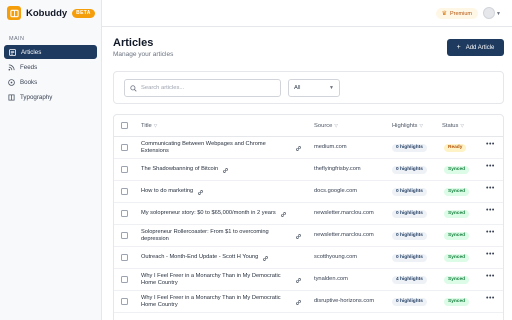 This screenshot has height=320, width=512. I want to click on articles-icon, so click(12, 52).